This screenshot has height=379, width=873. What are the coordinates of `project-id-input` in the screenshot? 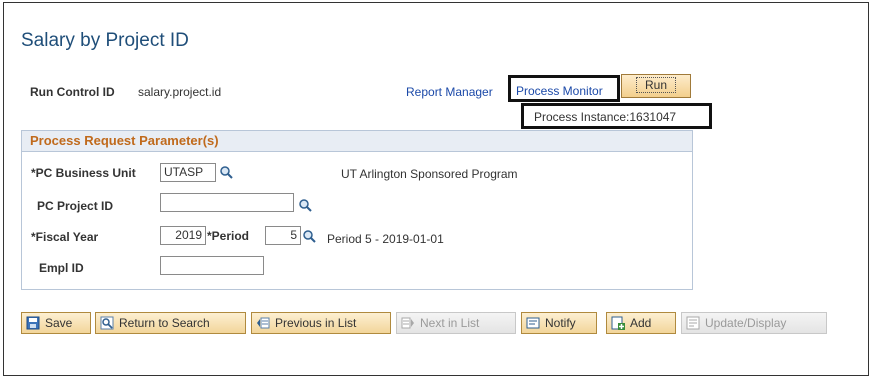 It's located at (227, 202).